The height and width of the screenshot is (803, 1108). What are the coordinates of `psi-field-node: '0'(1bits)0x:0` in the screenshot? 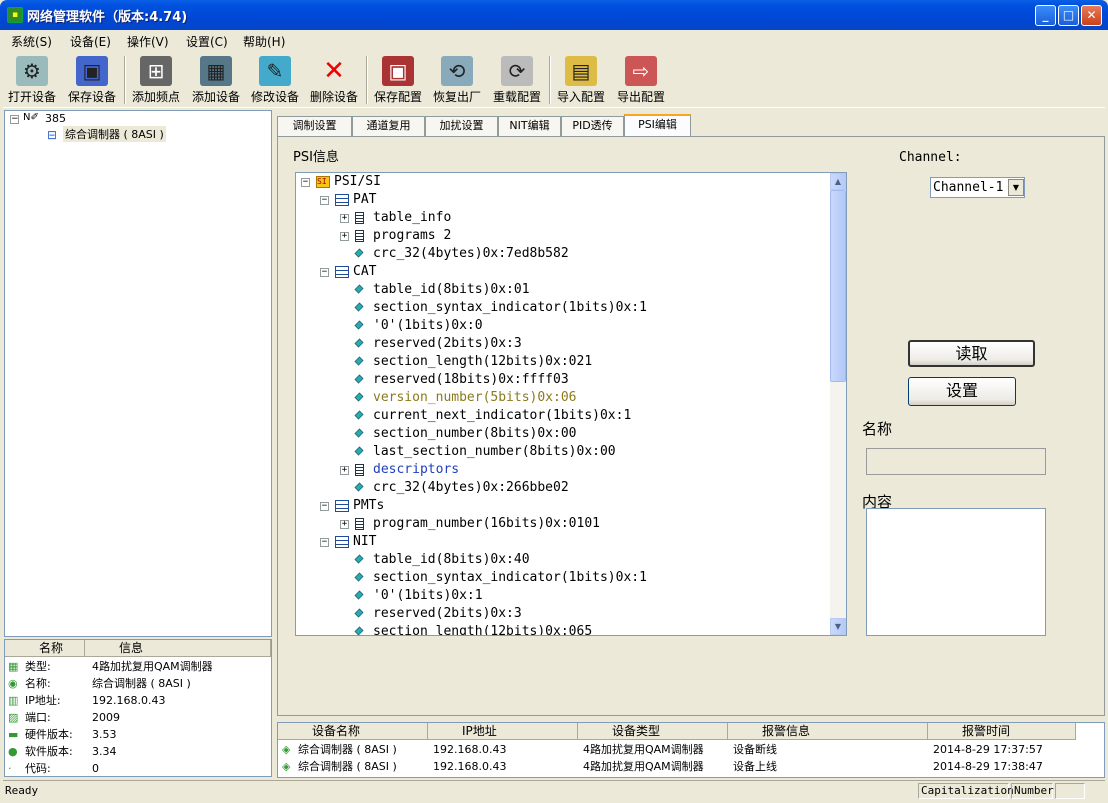 It's located at (428, 326).